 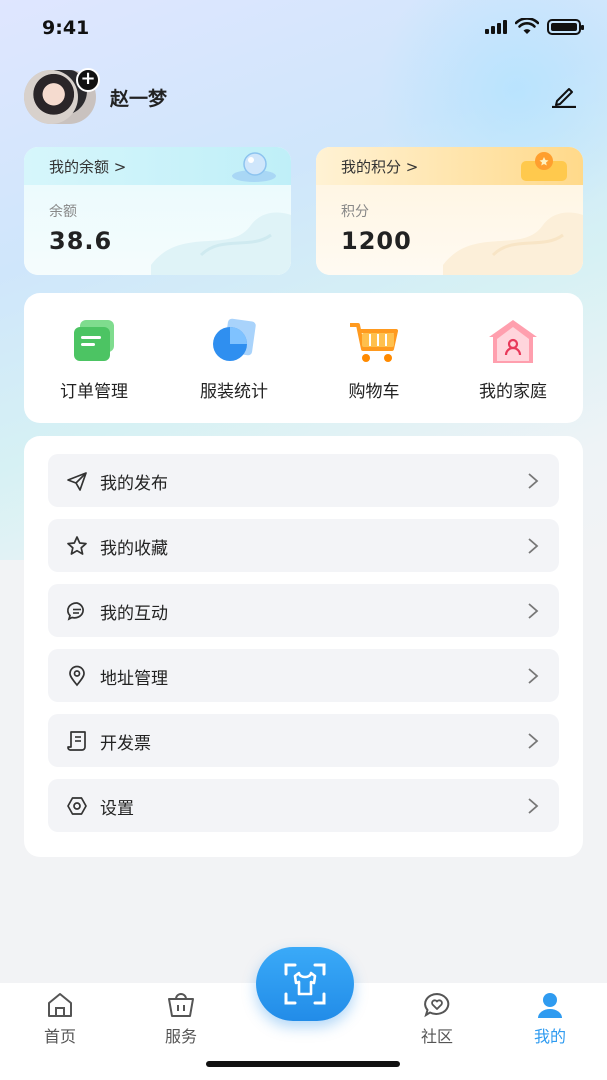 I want to click on points-card: 我的积分 > 积分 1200, so click(x=449, y=211).